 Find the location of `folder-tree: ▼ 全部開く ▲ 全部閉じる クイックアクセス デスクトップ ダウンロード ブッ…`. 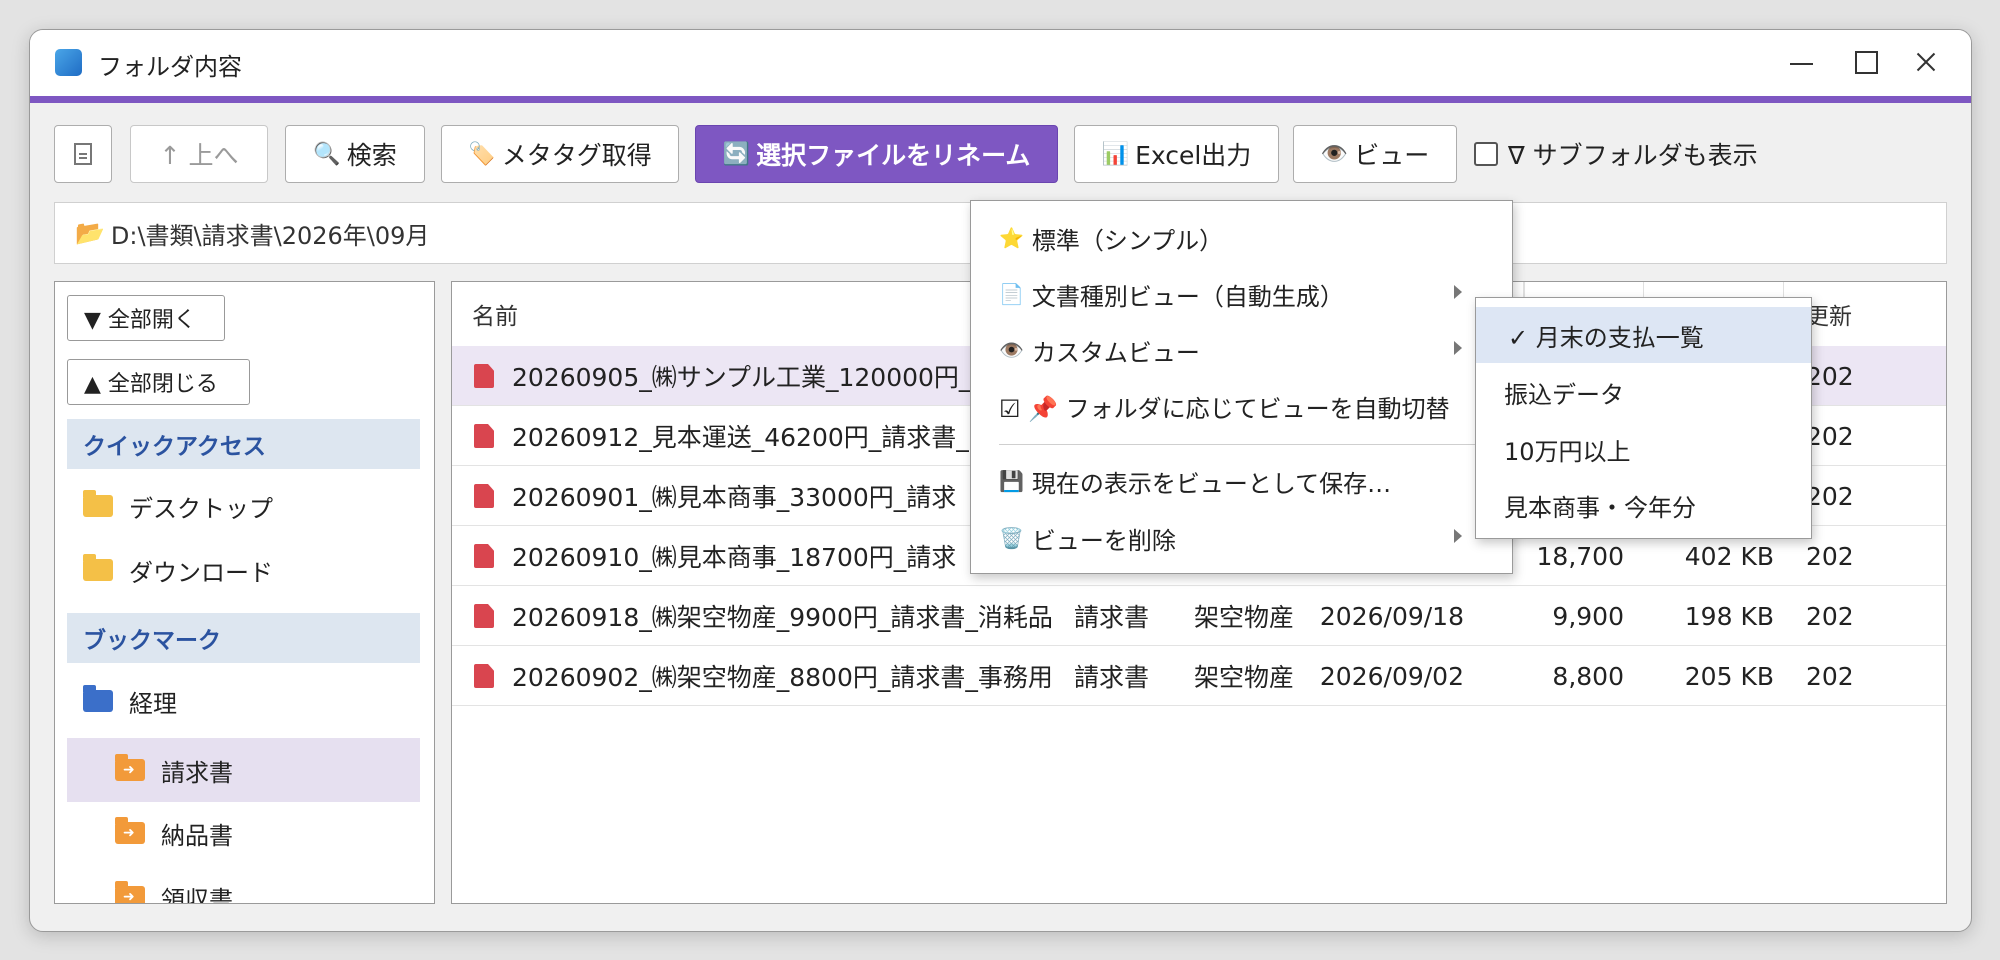

folder-tree: ▼ 全部開く ▲ 全部閉じる クイックアクセス デスクトップ ダウンロード ブッ… is located at coordinates (244, 592).